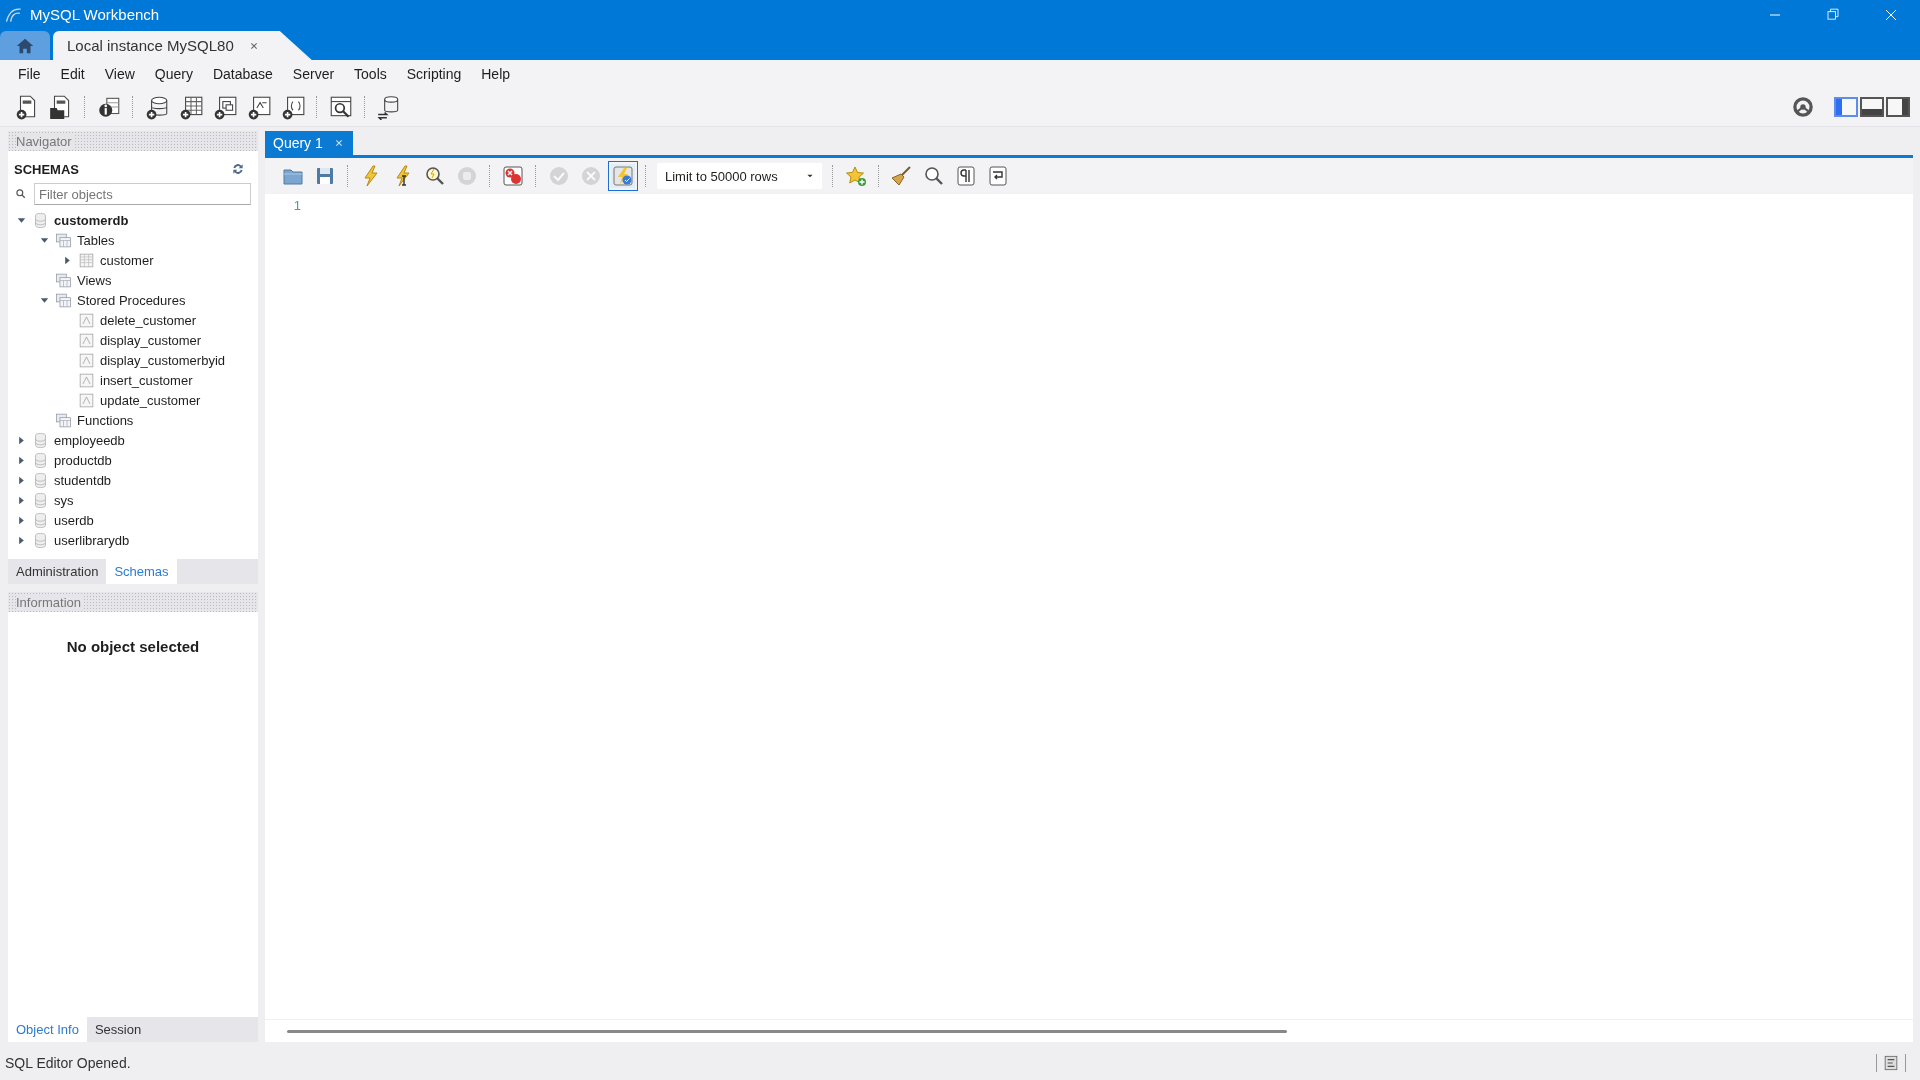 The width and height of the screenshot is (1920, 1080). I want to click on tree-item: studentdb, so click(133, 480).